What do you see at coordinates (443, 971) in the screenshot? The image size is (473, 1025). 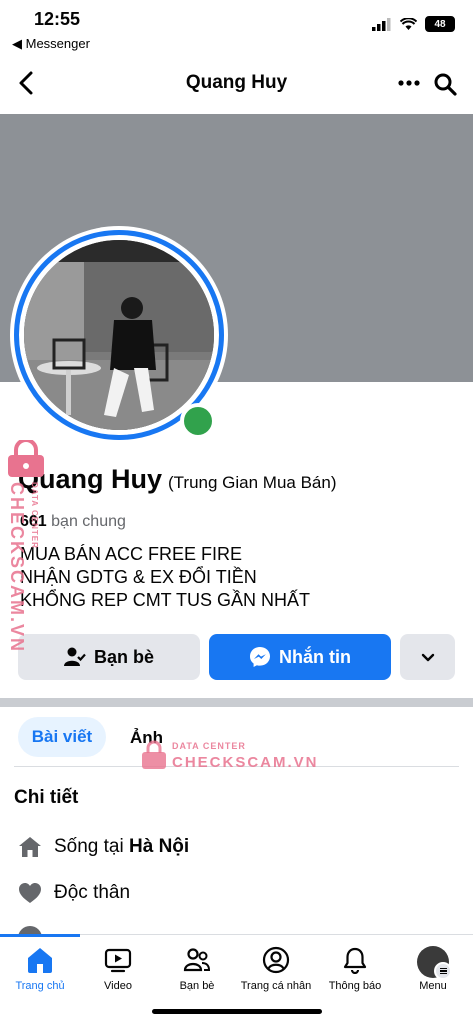 I see `menu-lines-icon` at bounding box center [443, 971].